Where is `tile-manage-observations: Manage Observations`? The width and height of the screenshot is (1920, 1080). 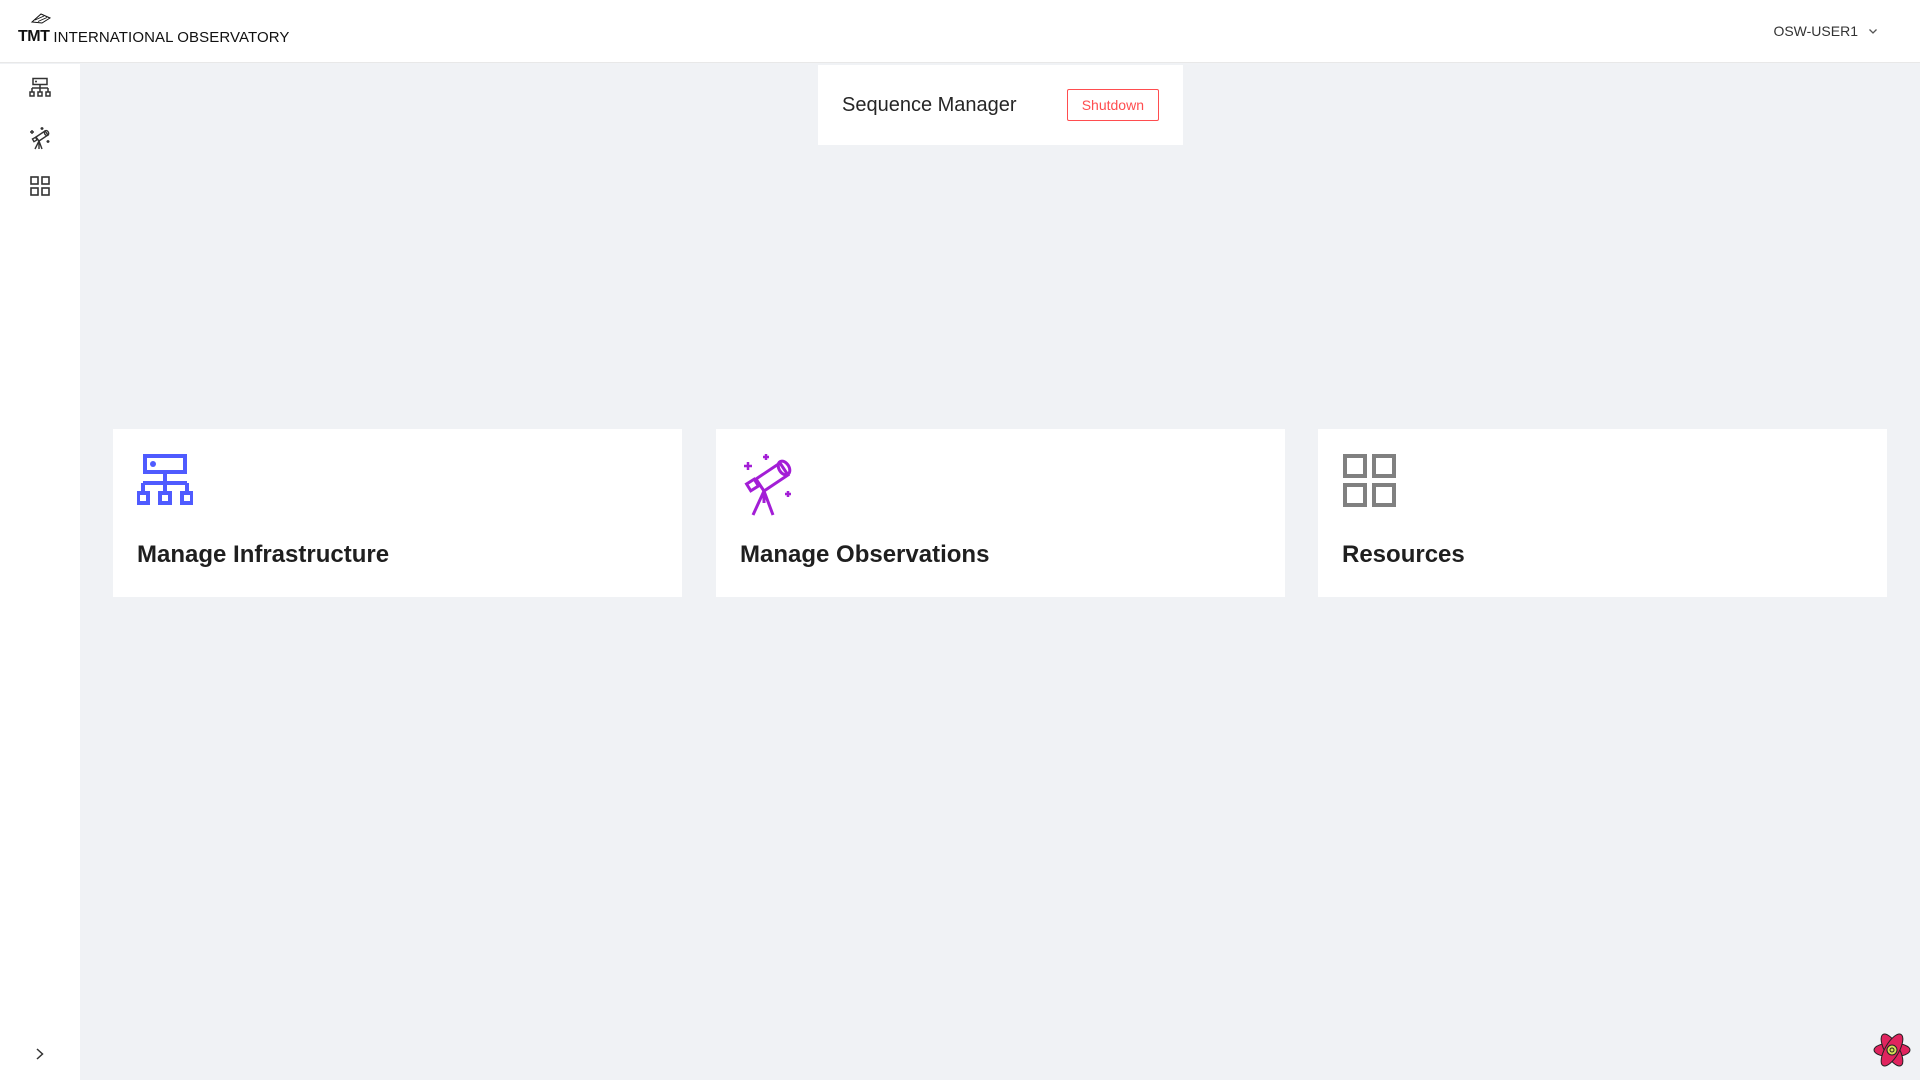
tile-manage-observations: Manage Observations is located at coordinates (1000, 513).